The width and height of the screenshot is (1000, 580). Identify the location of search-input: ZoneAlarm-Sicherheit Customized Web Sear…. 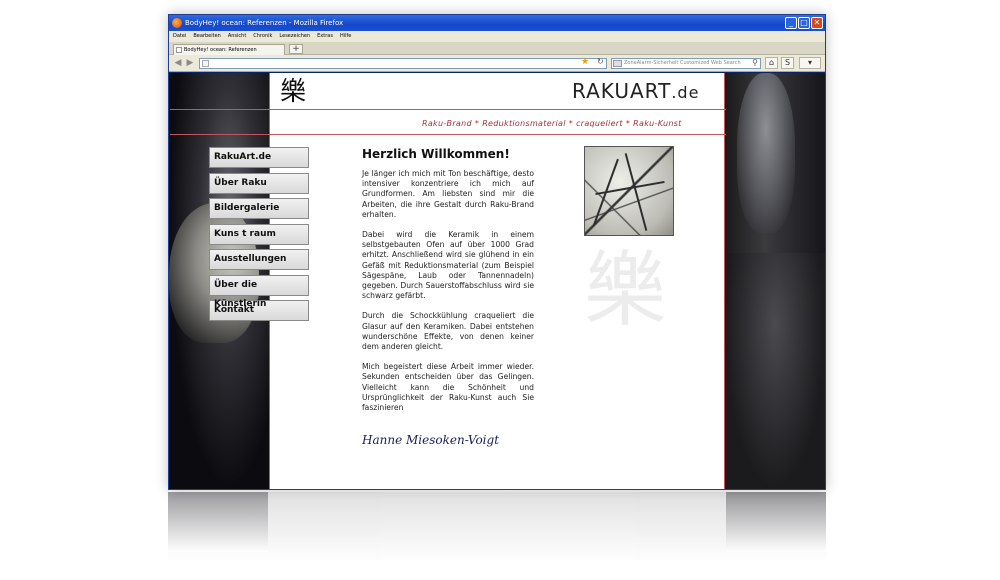
(686, 63).